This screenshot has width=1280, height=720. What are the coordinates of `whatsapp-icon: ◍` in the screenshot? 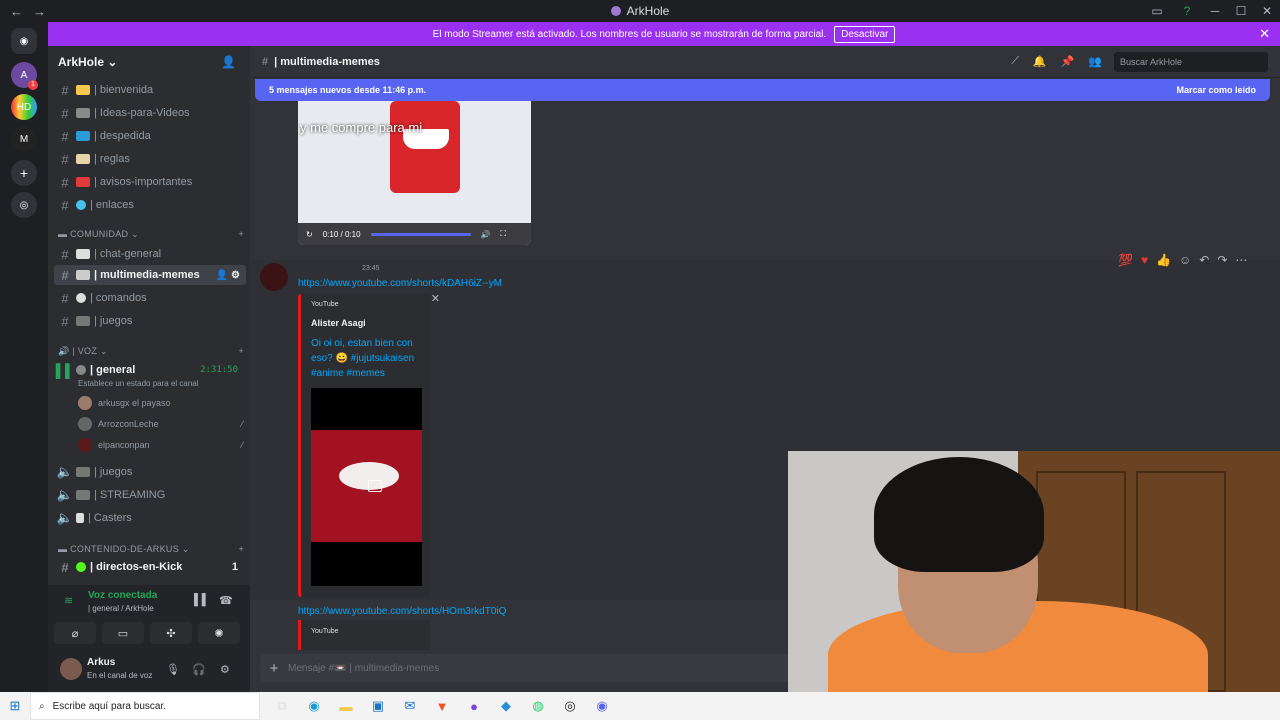 It's located at (538, 706).